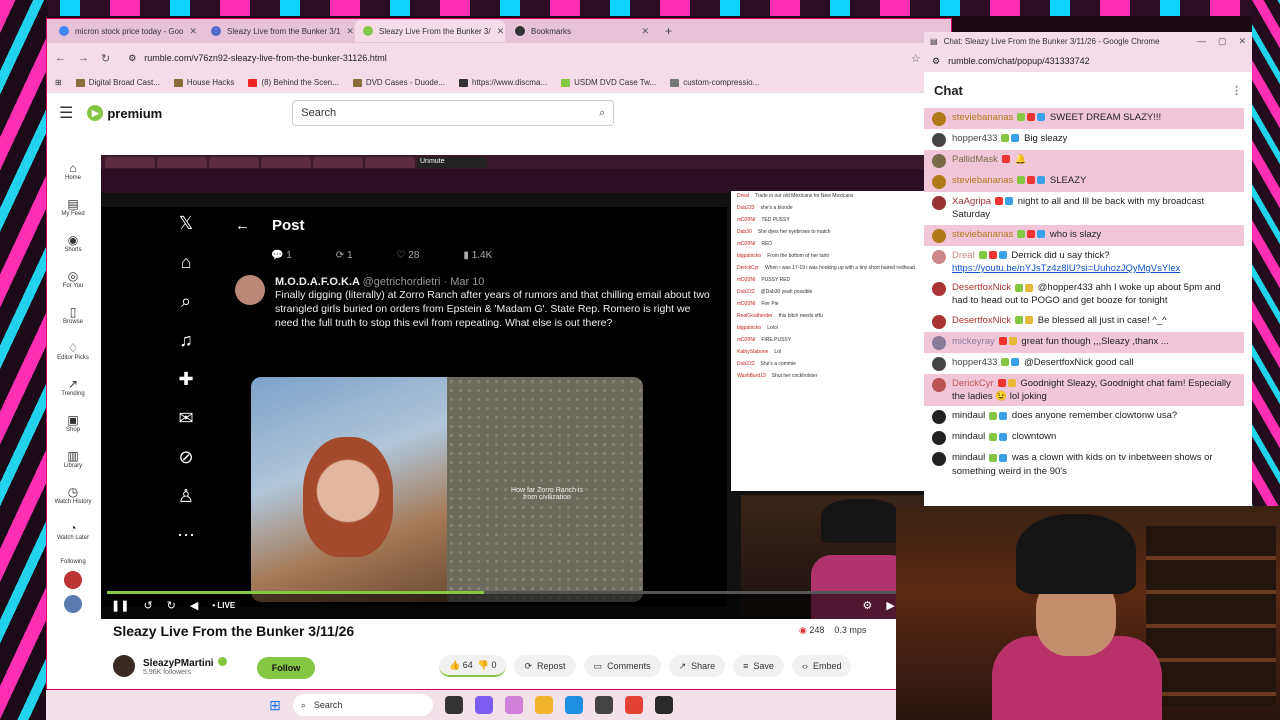  Describe the element at coordinates (513, 705) in the screenshot. I see `teams-icon` at that location.